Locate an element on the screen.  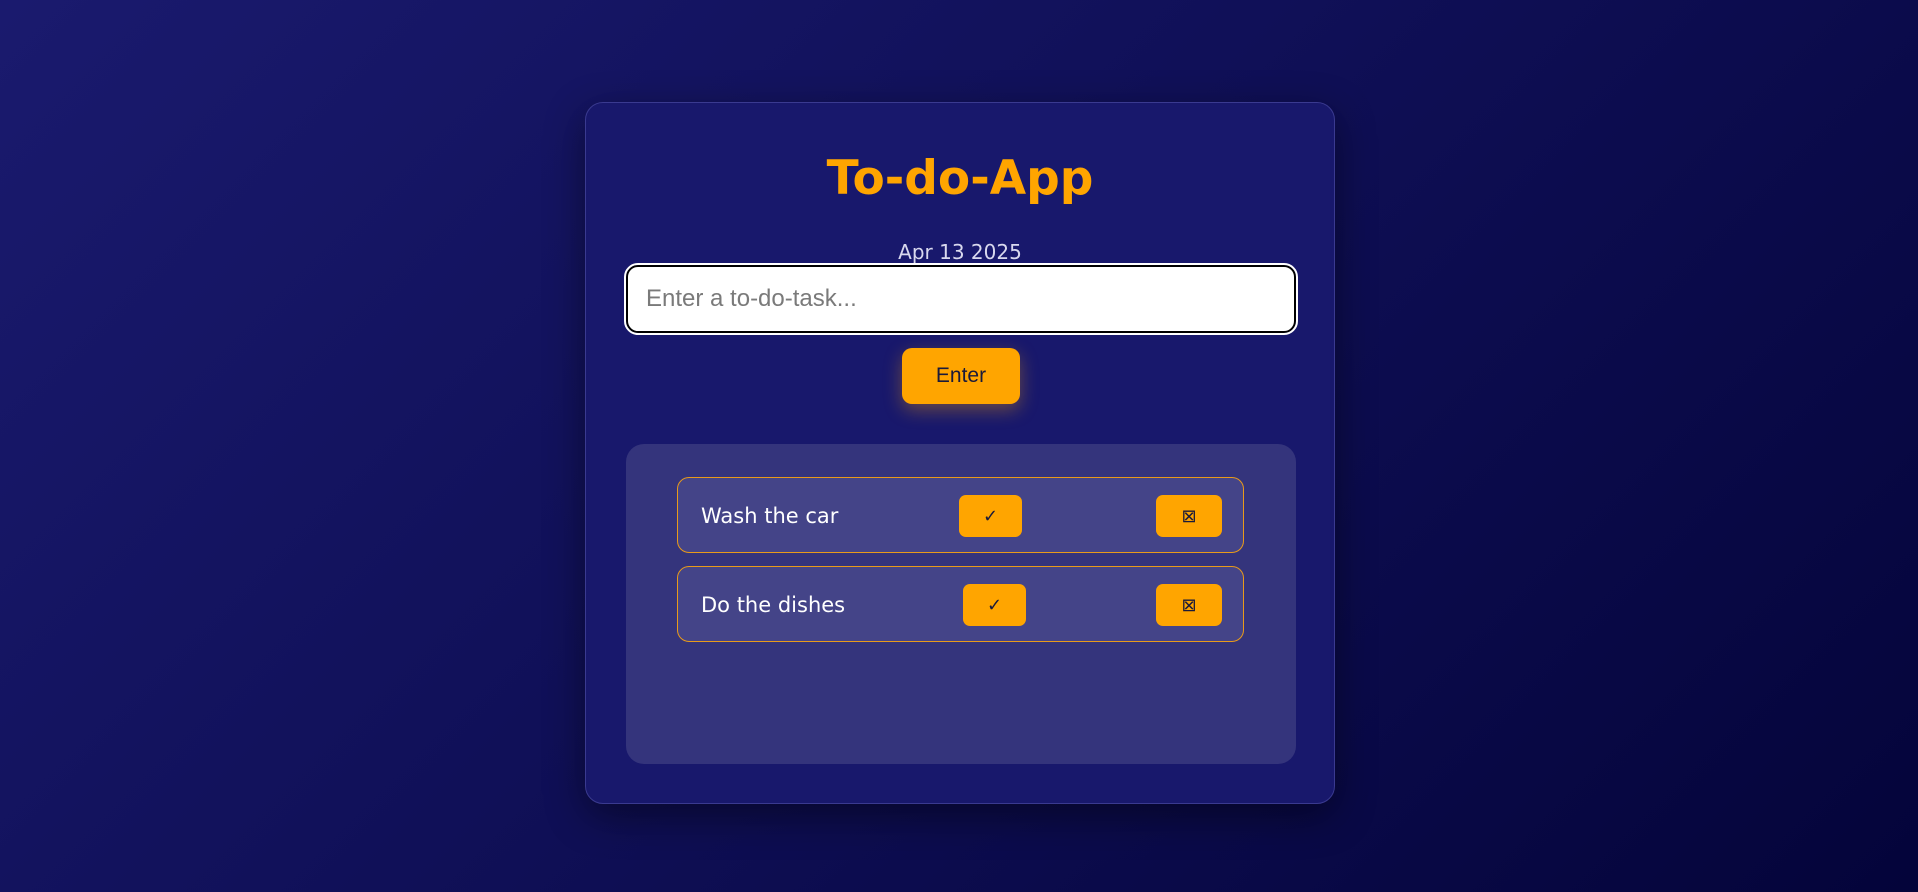
enter-button: Enter is located at coordinates (961, 376).